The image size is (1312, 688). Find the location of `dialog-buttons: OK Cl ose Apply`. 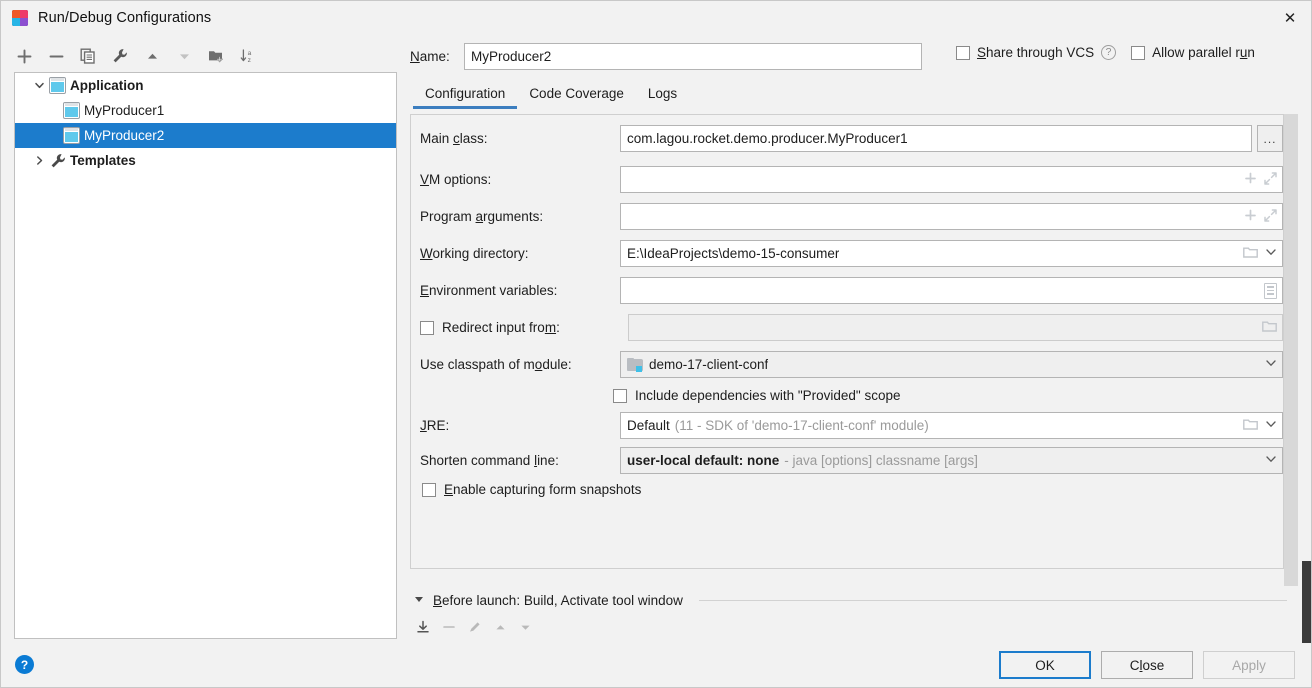

dialog-buttons: OK Cl ose Apply is located at coordinates (1147, 665).